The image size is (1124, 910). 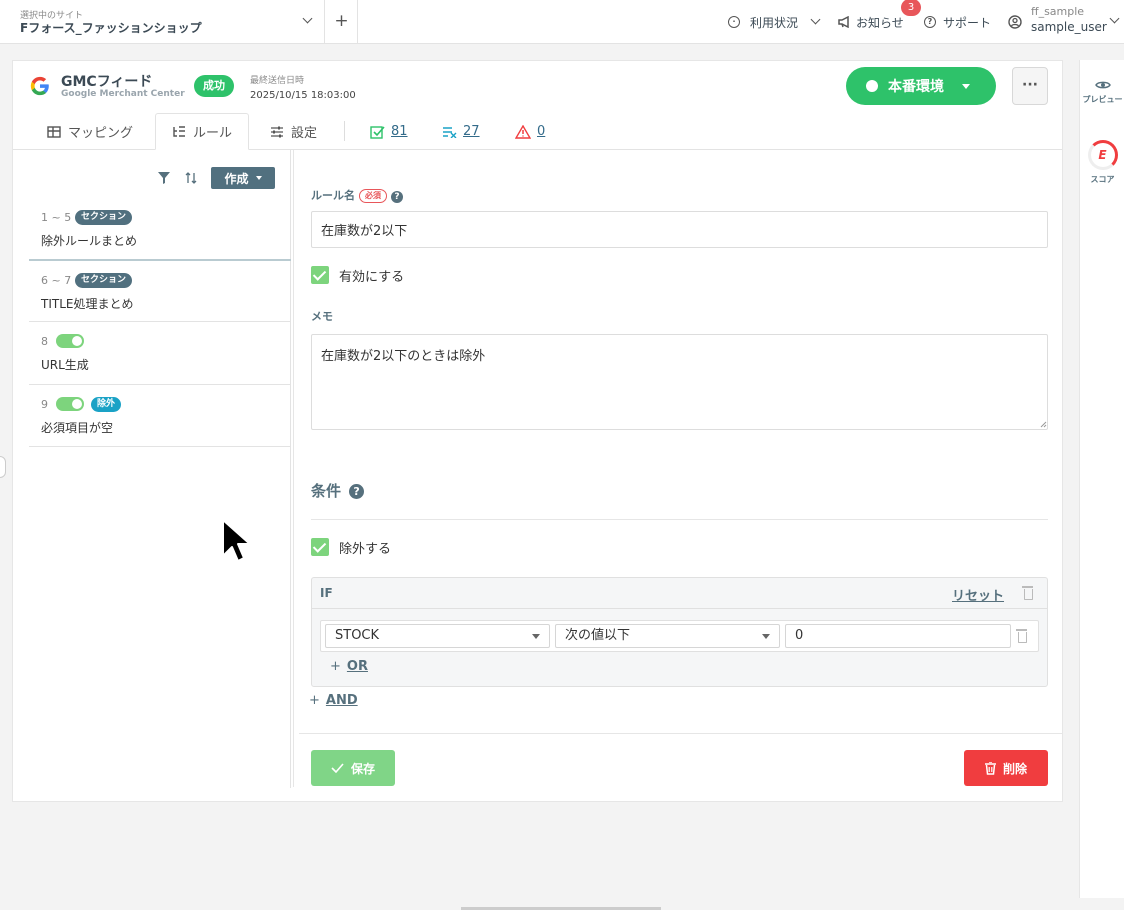 What do you see at coordinates (679, 382) in the screenshot?
I see `memo-textarea: 在庫数が2以下のときは除外` at bounding box center [679, 382].